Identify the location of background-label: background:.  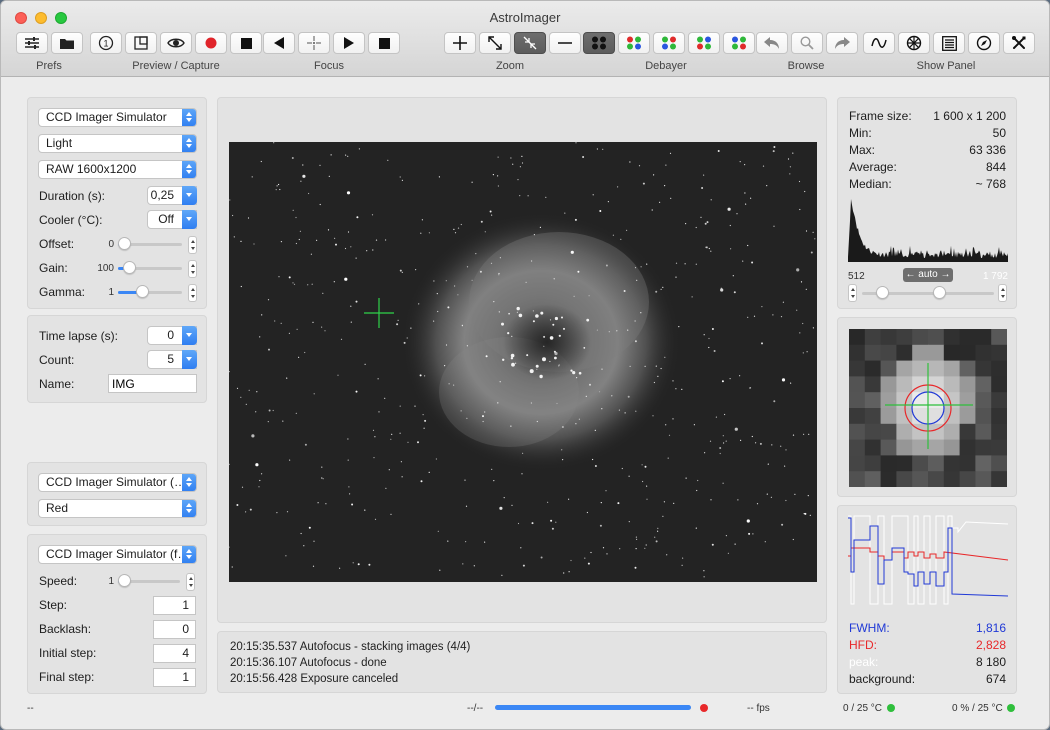
(882, 679).